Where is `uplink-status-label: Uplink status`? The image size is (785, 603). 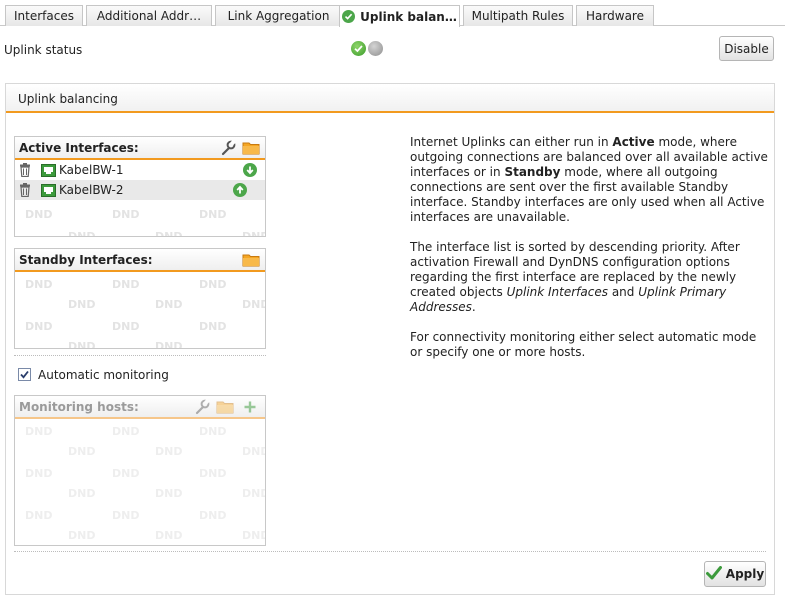
uplink-status-label: Uplink status is located at coordinates (43, 50).